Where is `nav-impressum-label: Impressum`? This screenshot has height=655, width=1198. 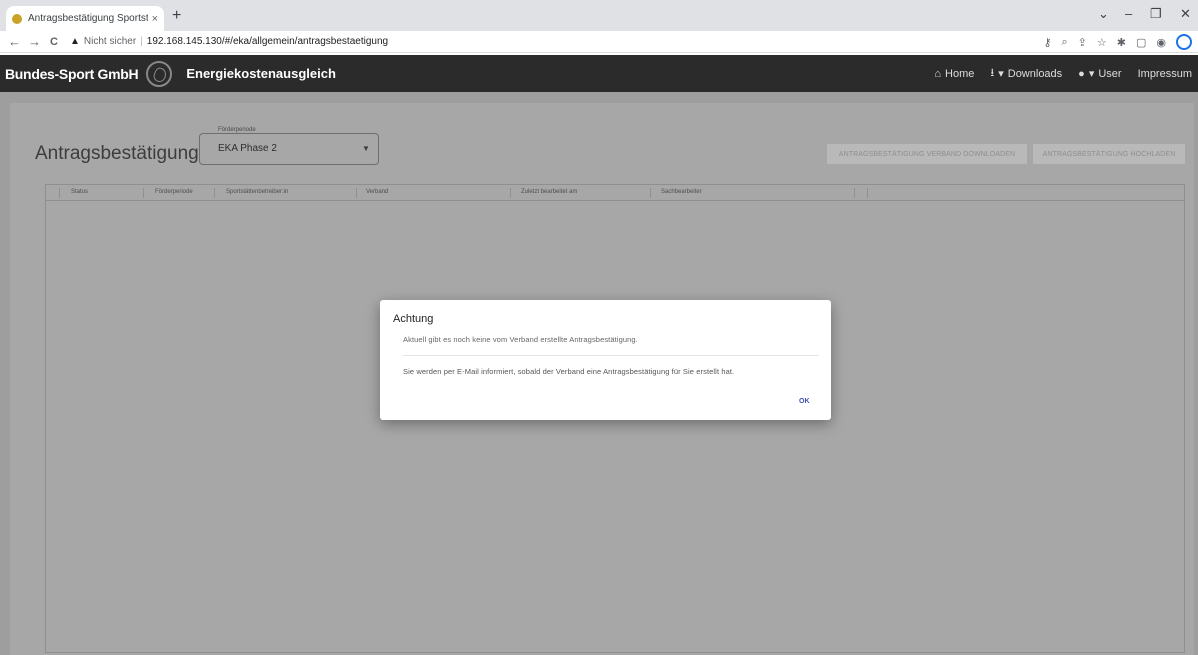
nav-impressum-label: Impressum is located at coordinates (1164, 73).